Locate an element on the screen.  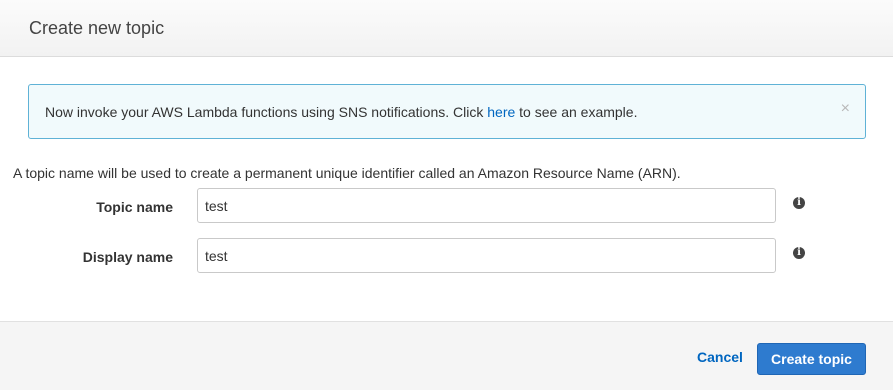
dialog-header: Create new topic is located at coordinates (446, 28).